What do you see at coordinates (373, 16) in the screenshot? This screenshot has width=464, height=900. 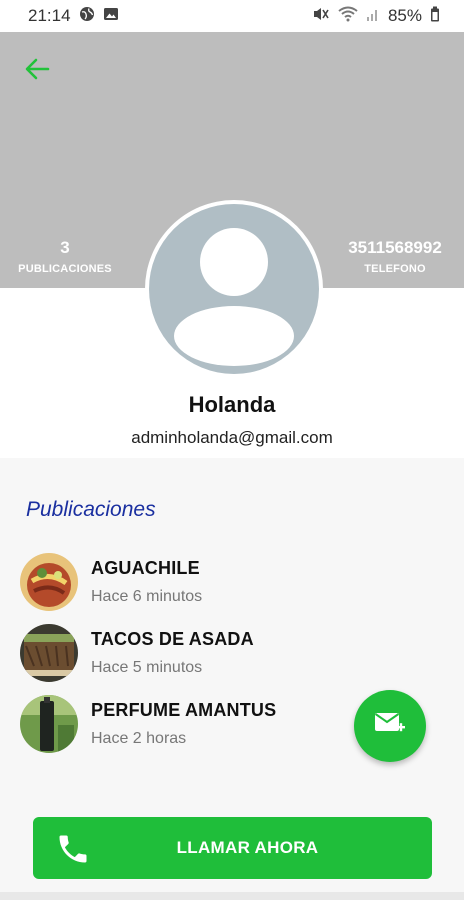 I see `signal-icon` at bounding box center [373, 16].